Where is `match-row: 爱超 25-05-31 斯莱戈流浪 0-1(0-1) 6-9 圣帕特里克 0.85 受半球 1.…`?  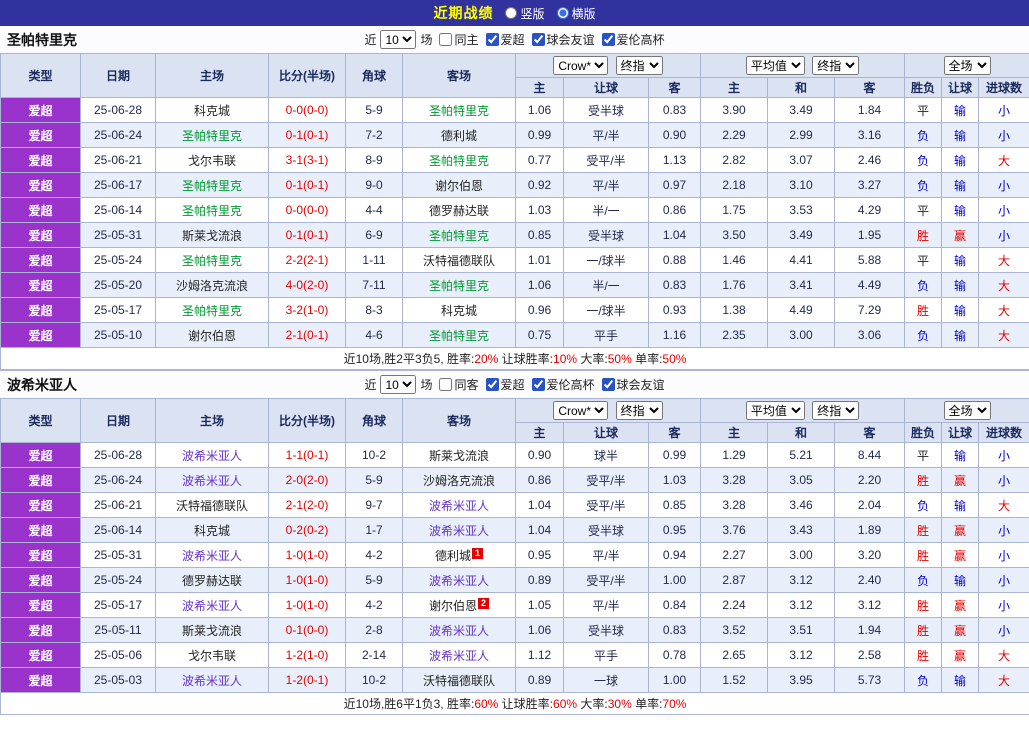
match-row: 爱超 25-05-31 斯莱戈流浪 0-1(0-1) 6-9 圣帕特里克 0.85 受半球 1.… is located at coordinates (514, 235).